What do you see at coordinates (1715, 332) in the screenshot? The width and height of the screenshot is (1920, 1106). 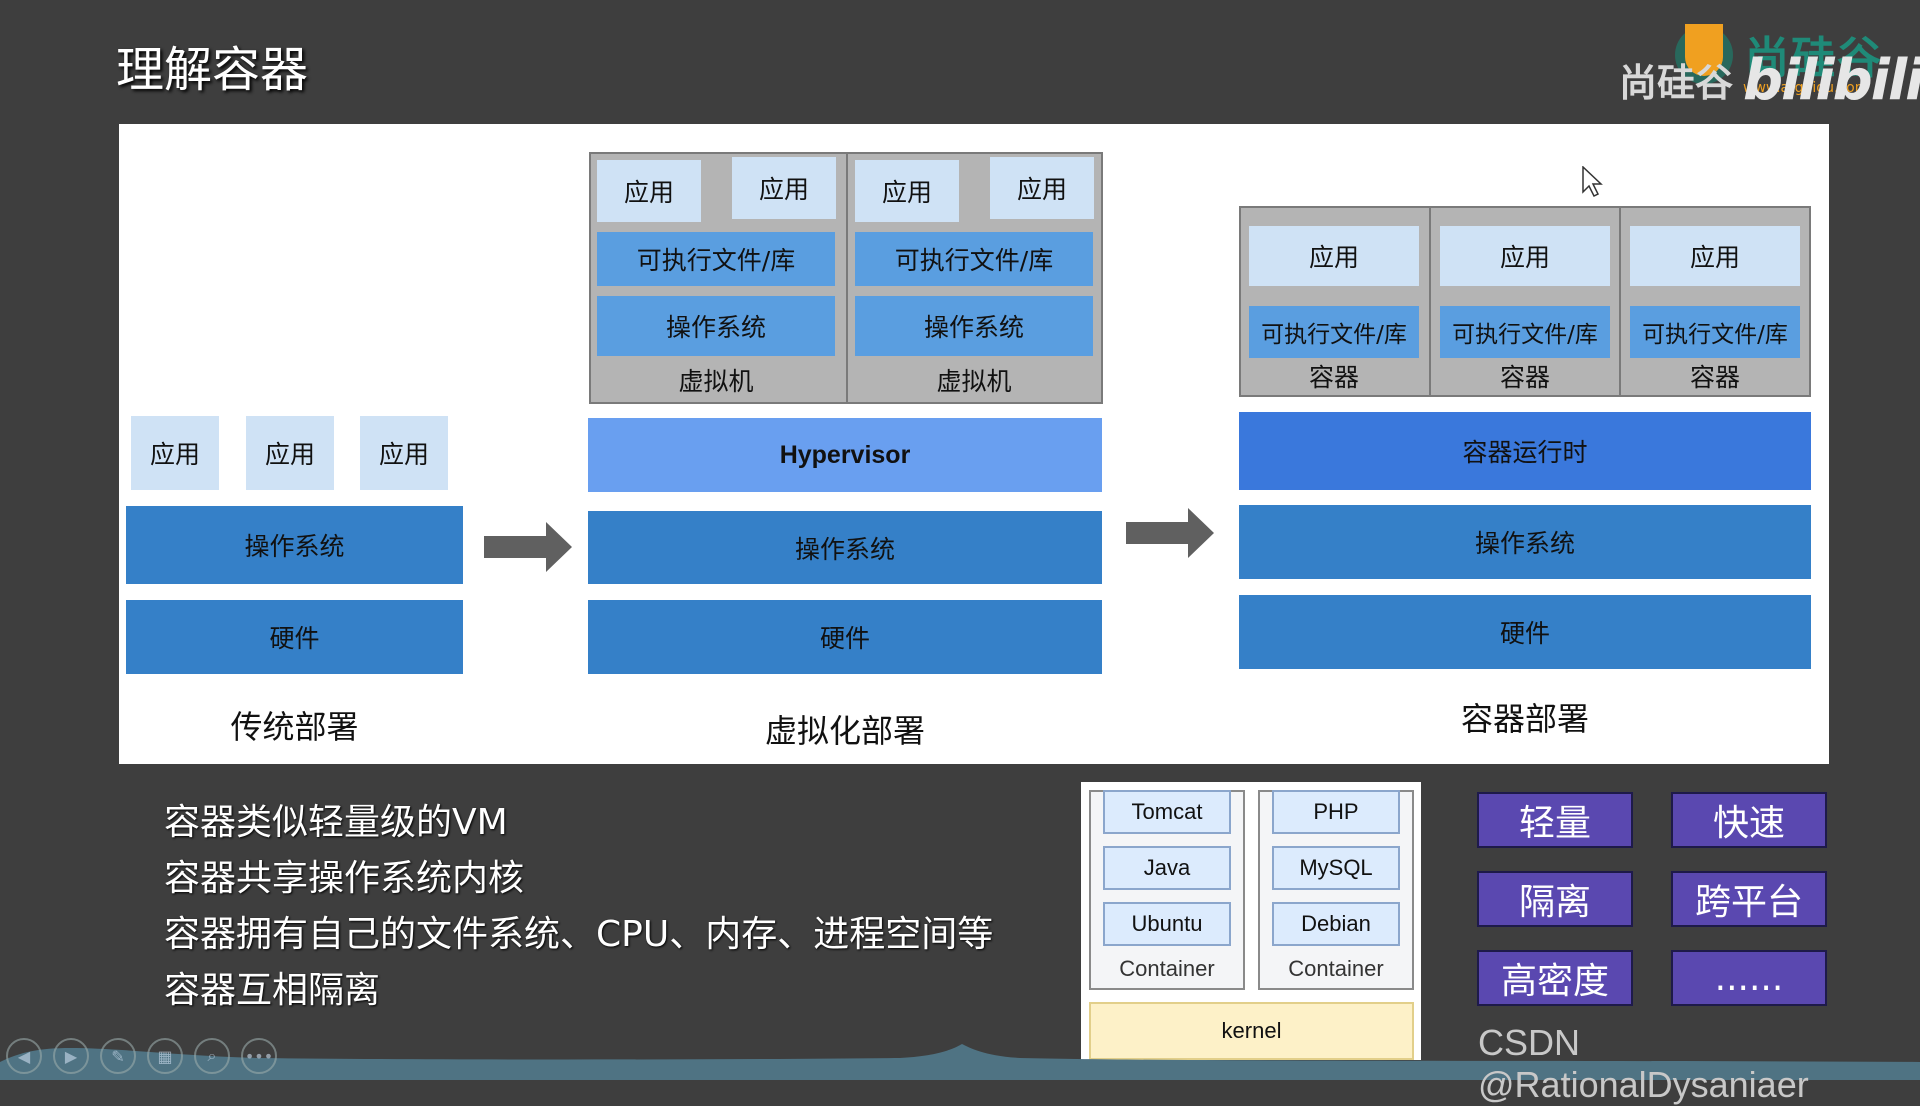 I see `container3-libs: 可执行文件/库` at bounding box center [1715, 332].